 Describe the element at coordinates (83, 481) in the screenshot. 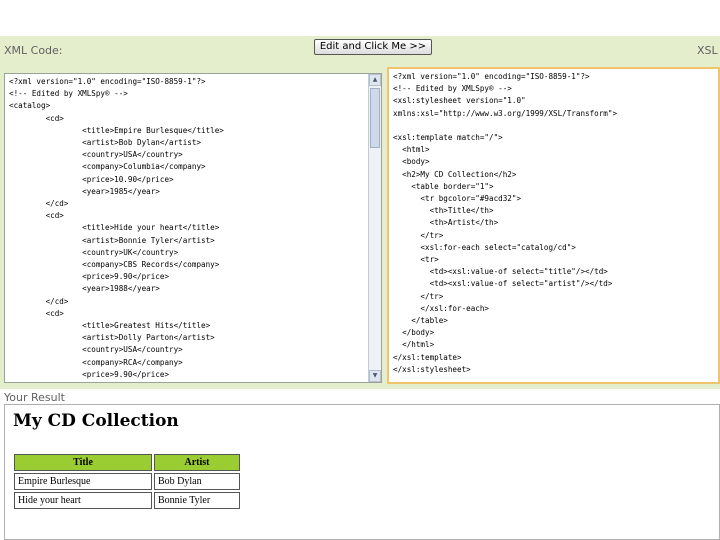

I see `cell-title: Empire Burlesque` at that location.